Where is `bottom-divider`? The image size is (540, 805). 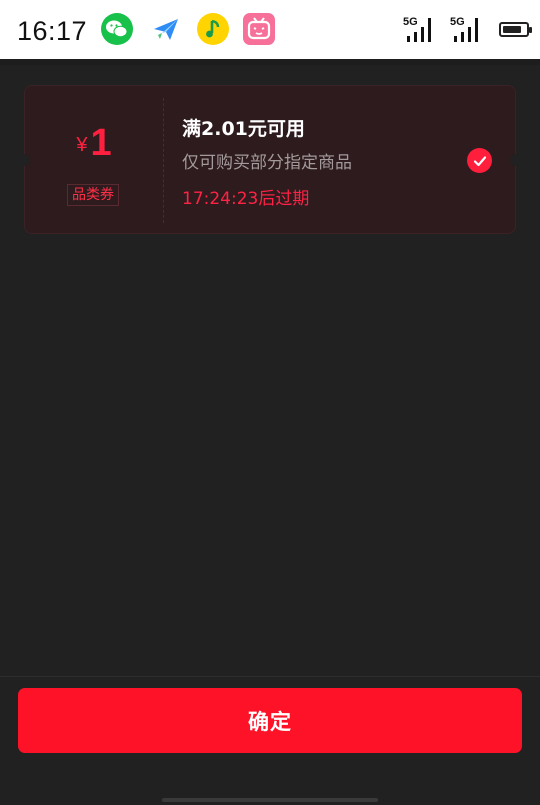
bottom-divider is located at coordinates (270, 676).